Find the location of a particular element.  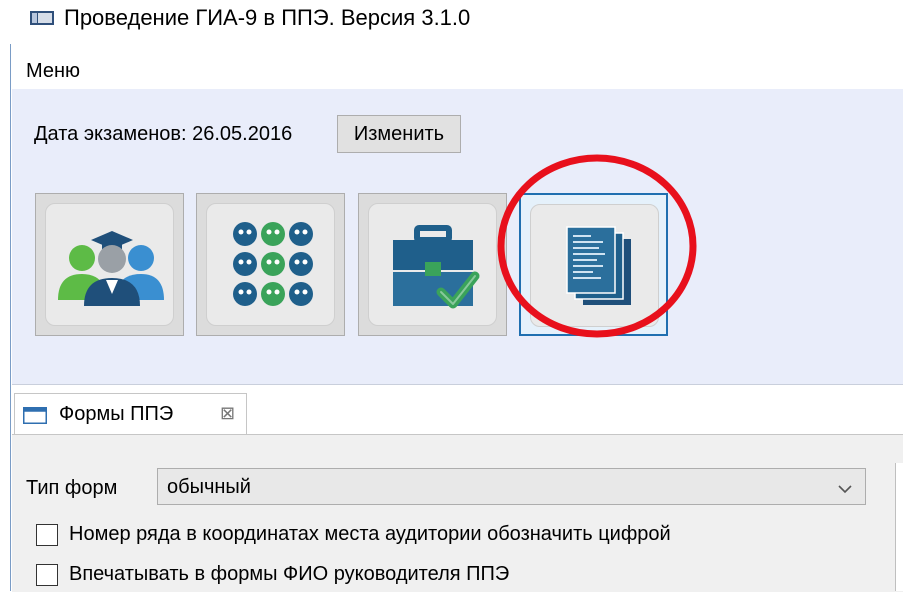

form-type-select: обычный is located at coordinates (511, 486).